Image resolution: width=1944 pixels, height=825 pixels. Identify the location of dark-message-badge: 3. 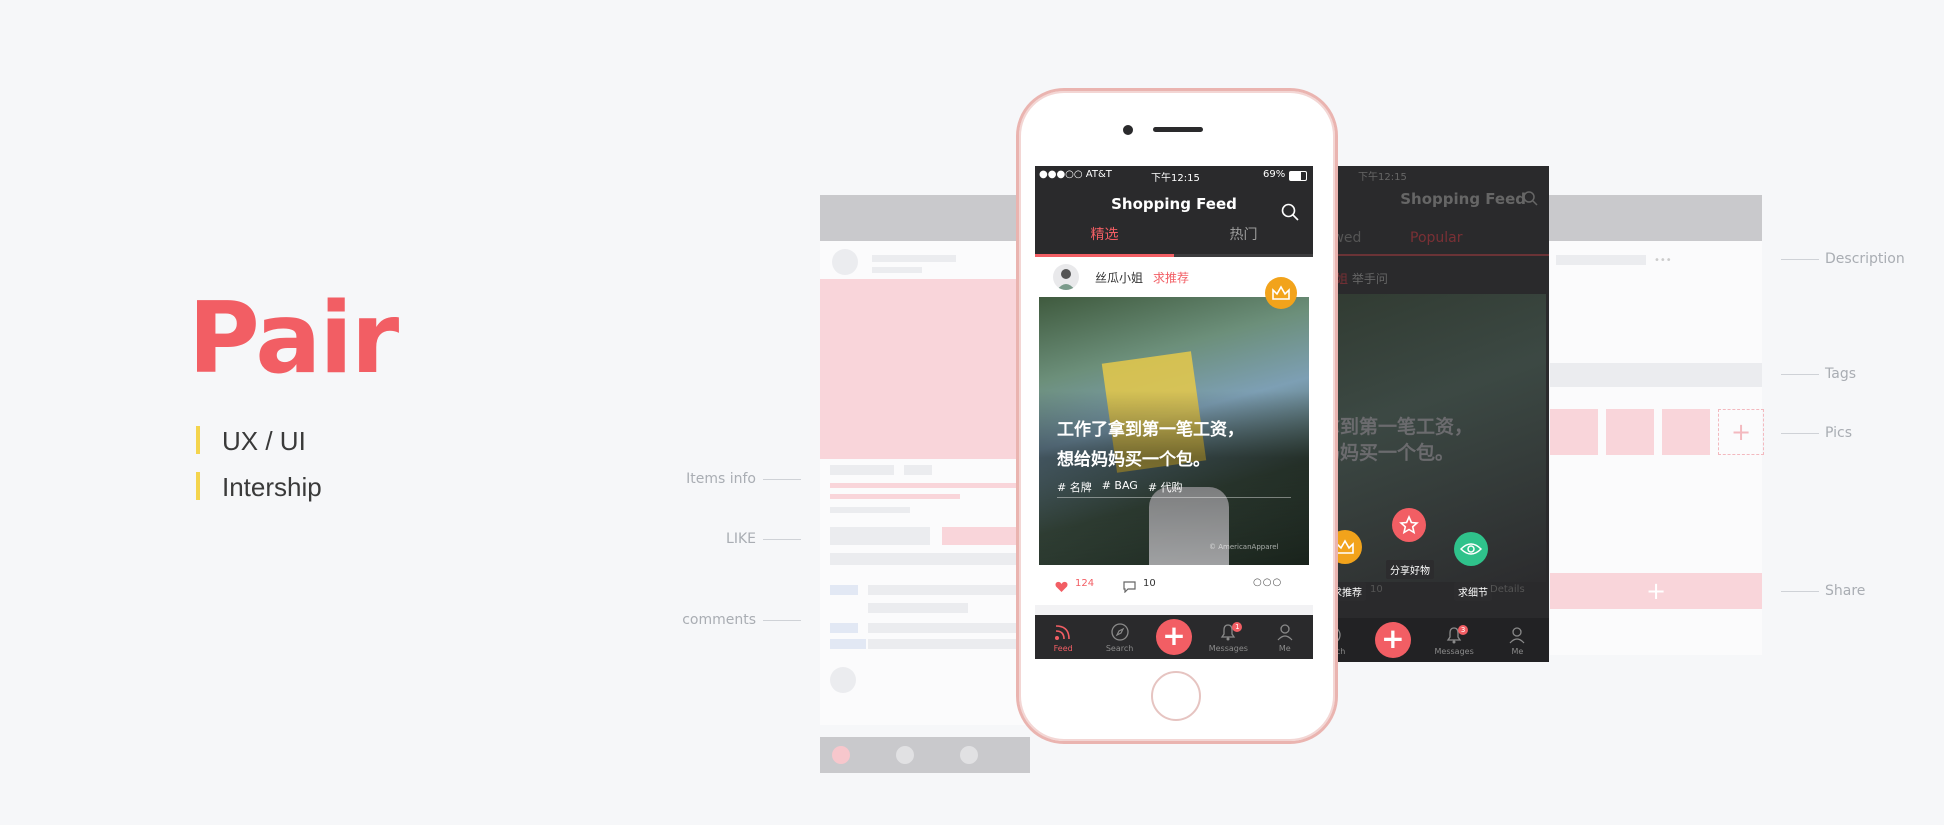
(1463, 629).